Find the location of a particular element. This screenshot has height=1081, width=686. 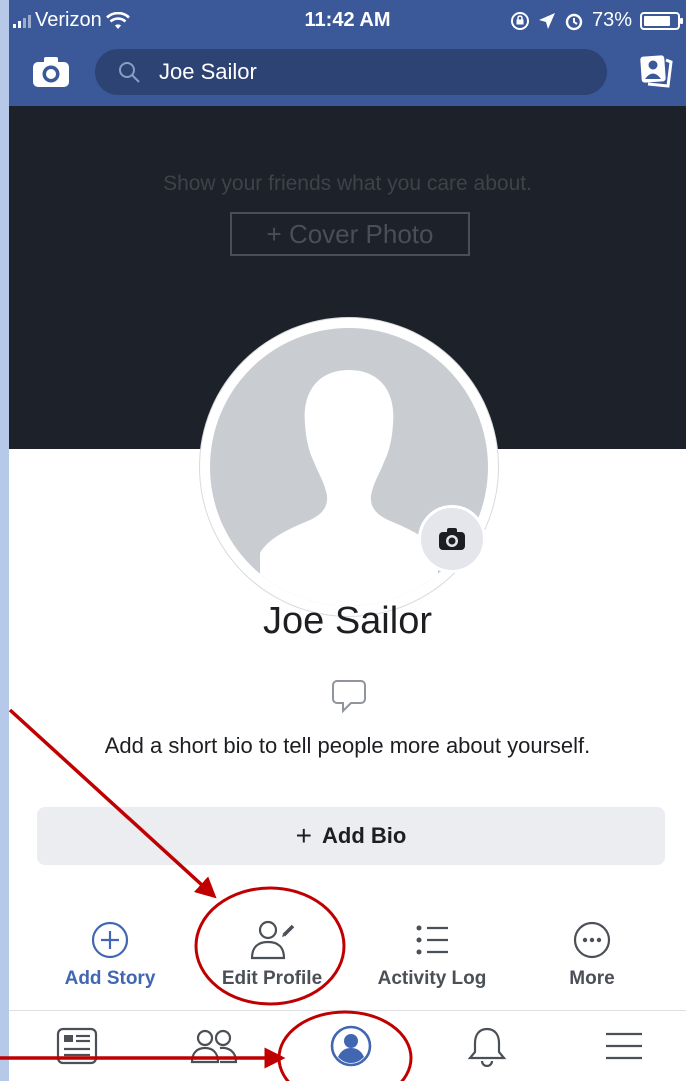

camera-button is located at coordinates (51, 74).